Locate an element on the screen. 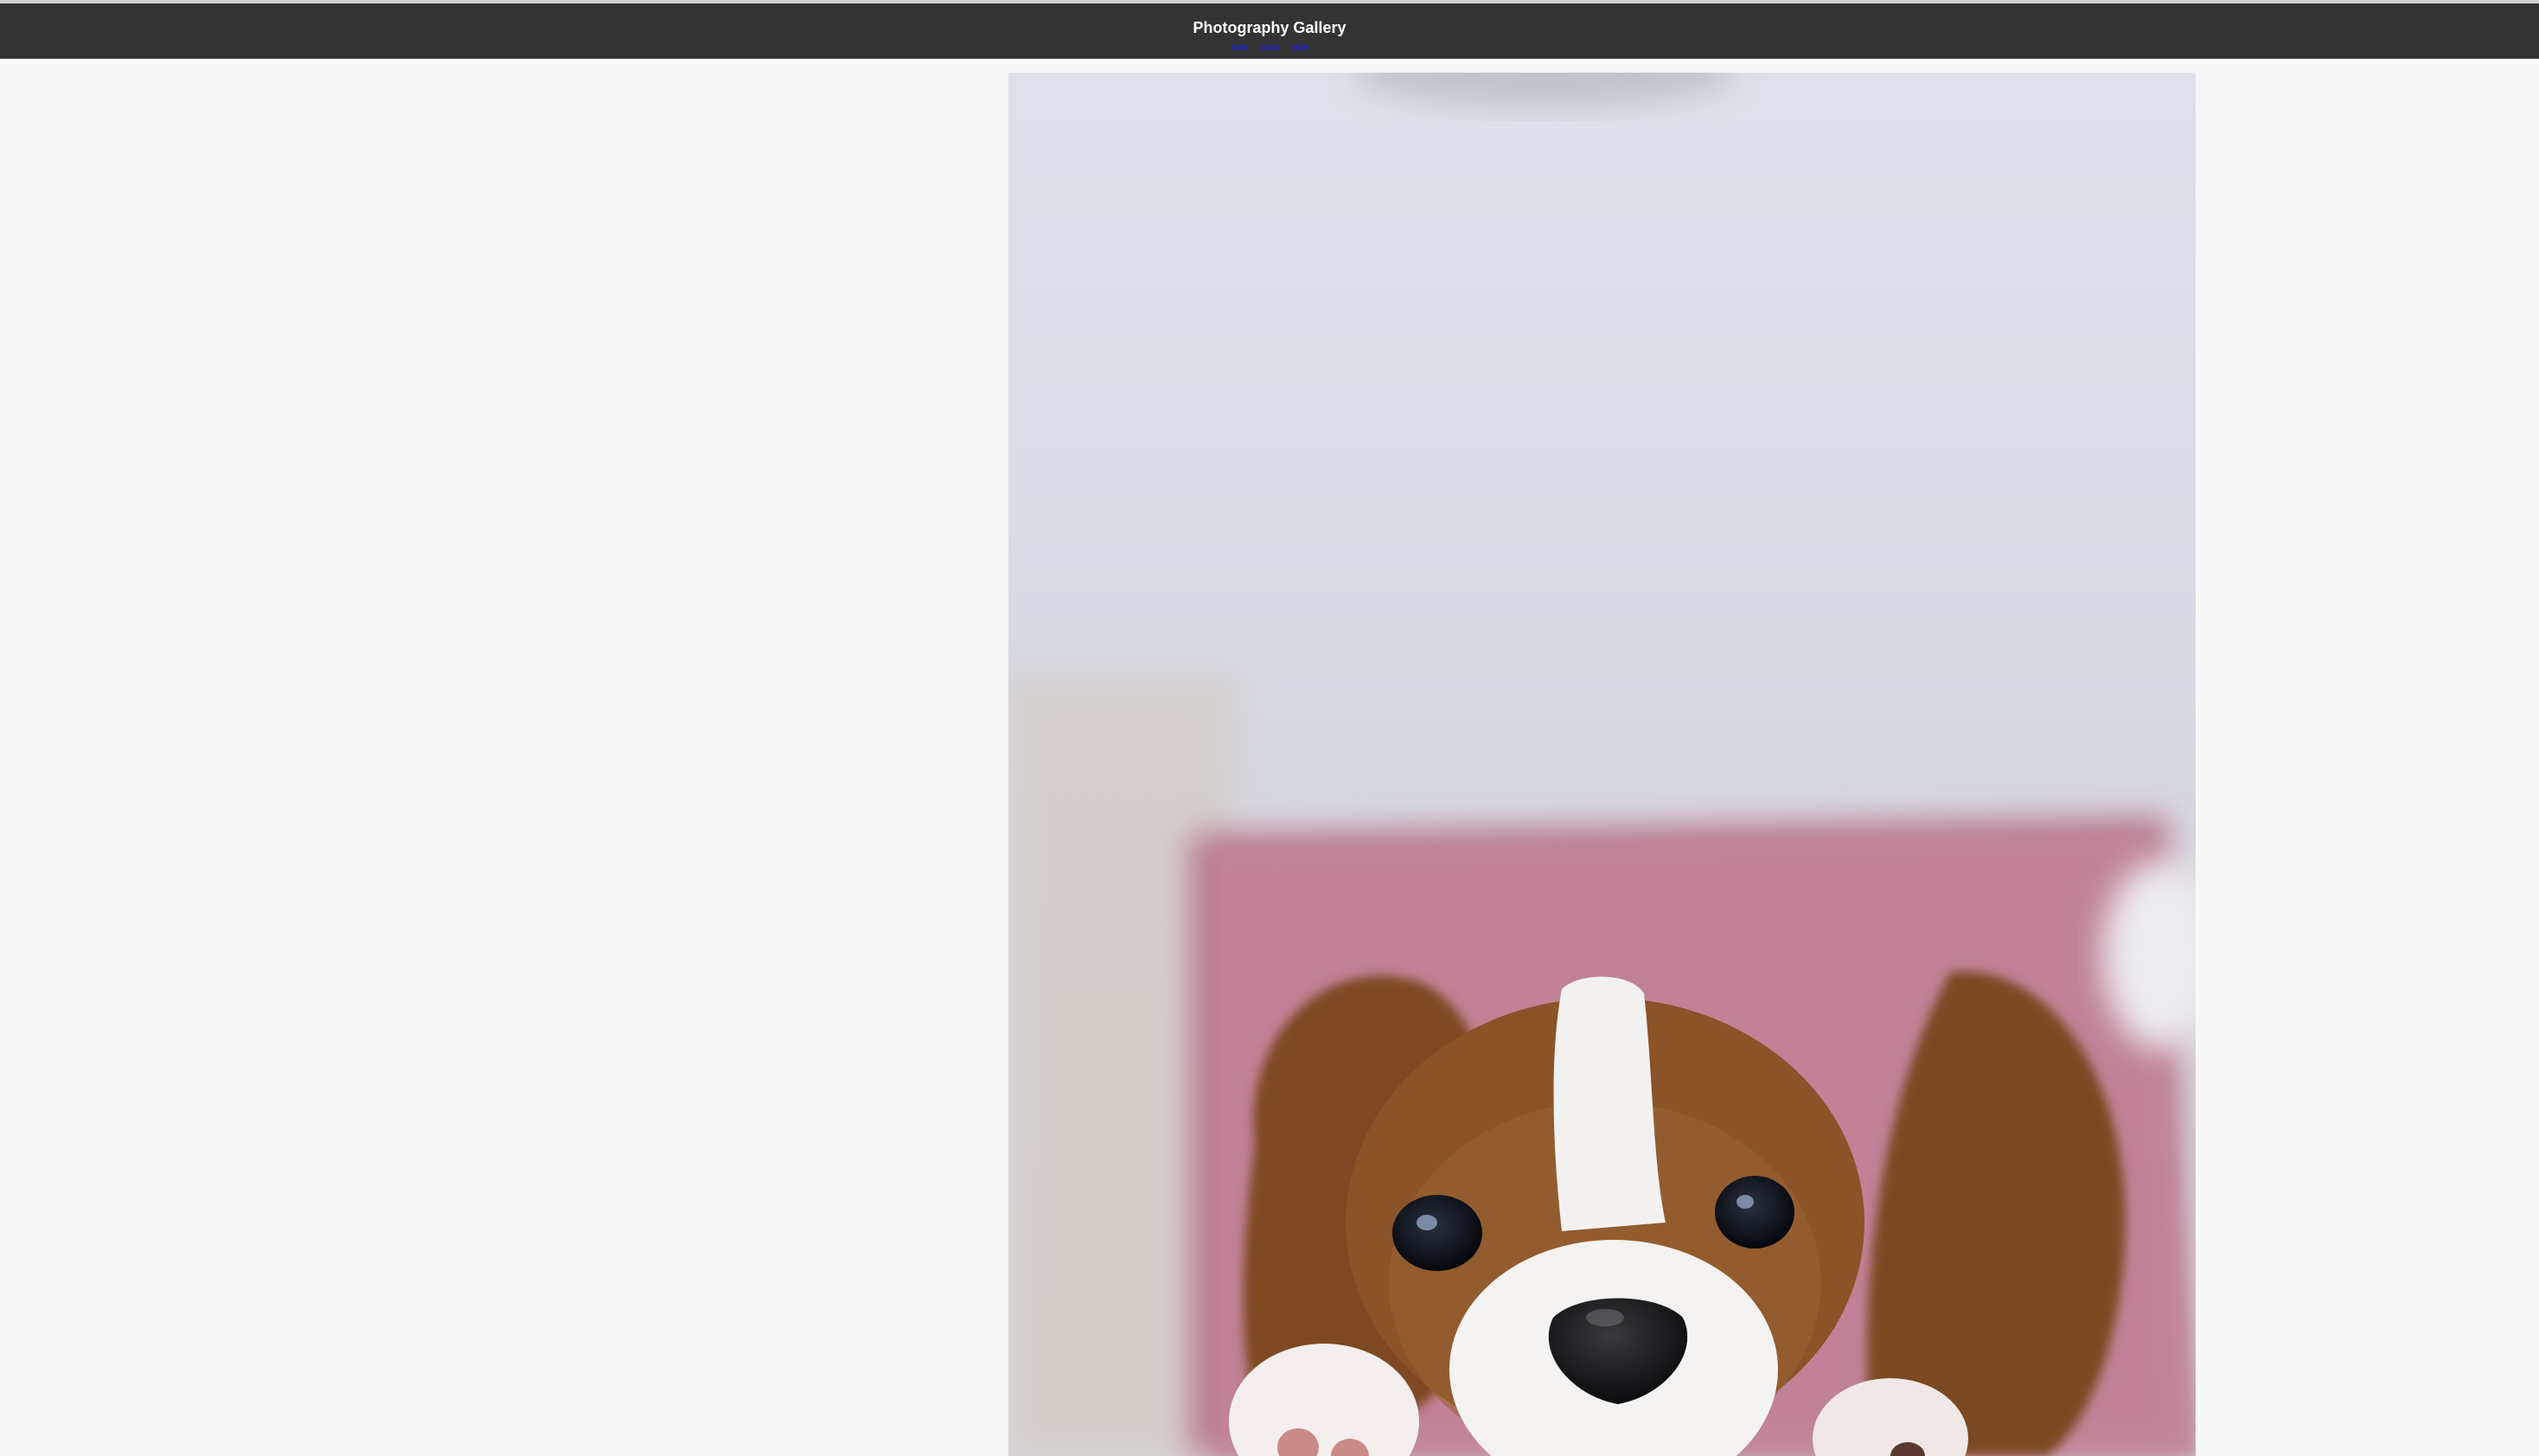 The image size is (2539, 1456). site-header: Photography Gallery Home Gallery About is located at coordinates (1269, 31).